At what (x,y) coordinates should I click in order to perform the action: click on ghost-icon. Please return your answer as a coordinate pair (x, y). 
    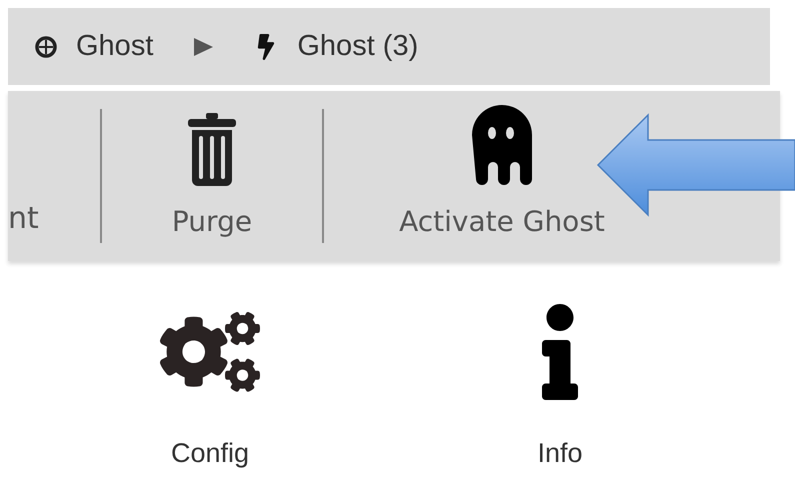
    Looking at the image, I should click on (502, 145).